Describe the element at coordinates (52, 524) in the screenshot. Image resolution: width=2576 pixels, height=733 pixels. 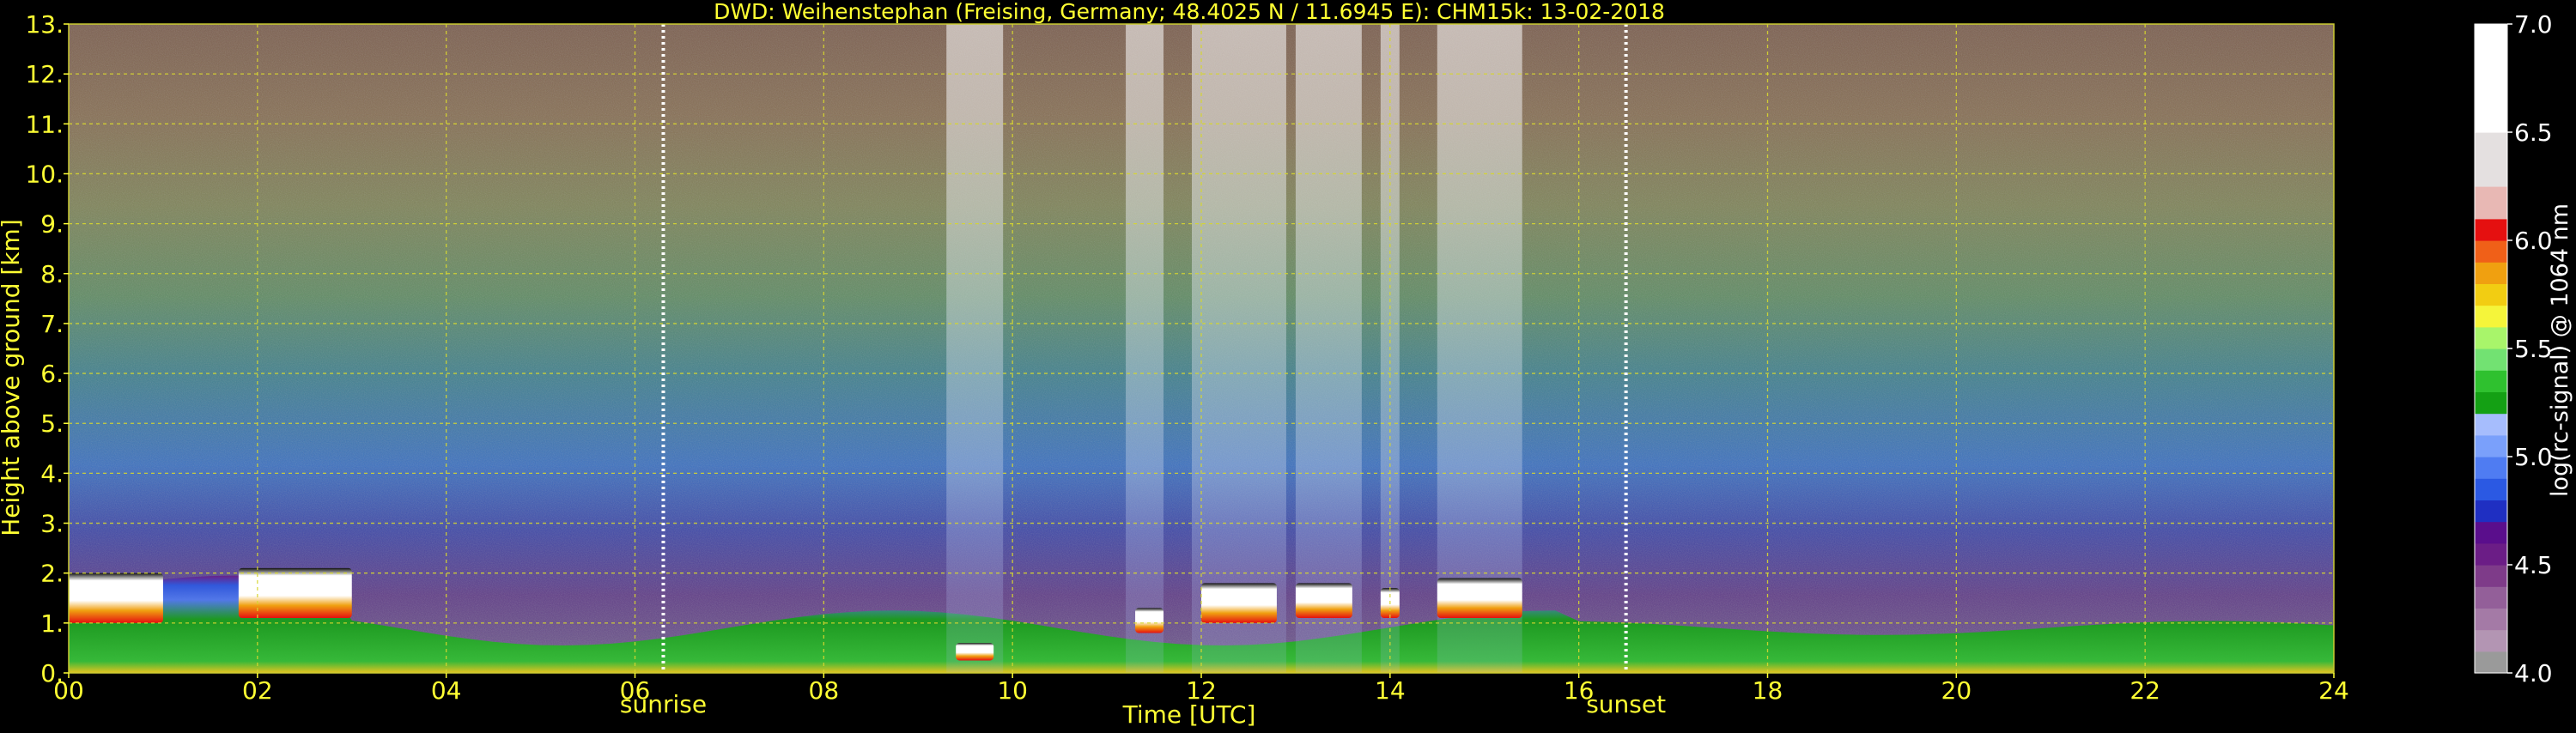
I see `y-tick-label: 3.` at that location.